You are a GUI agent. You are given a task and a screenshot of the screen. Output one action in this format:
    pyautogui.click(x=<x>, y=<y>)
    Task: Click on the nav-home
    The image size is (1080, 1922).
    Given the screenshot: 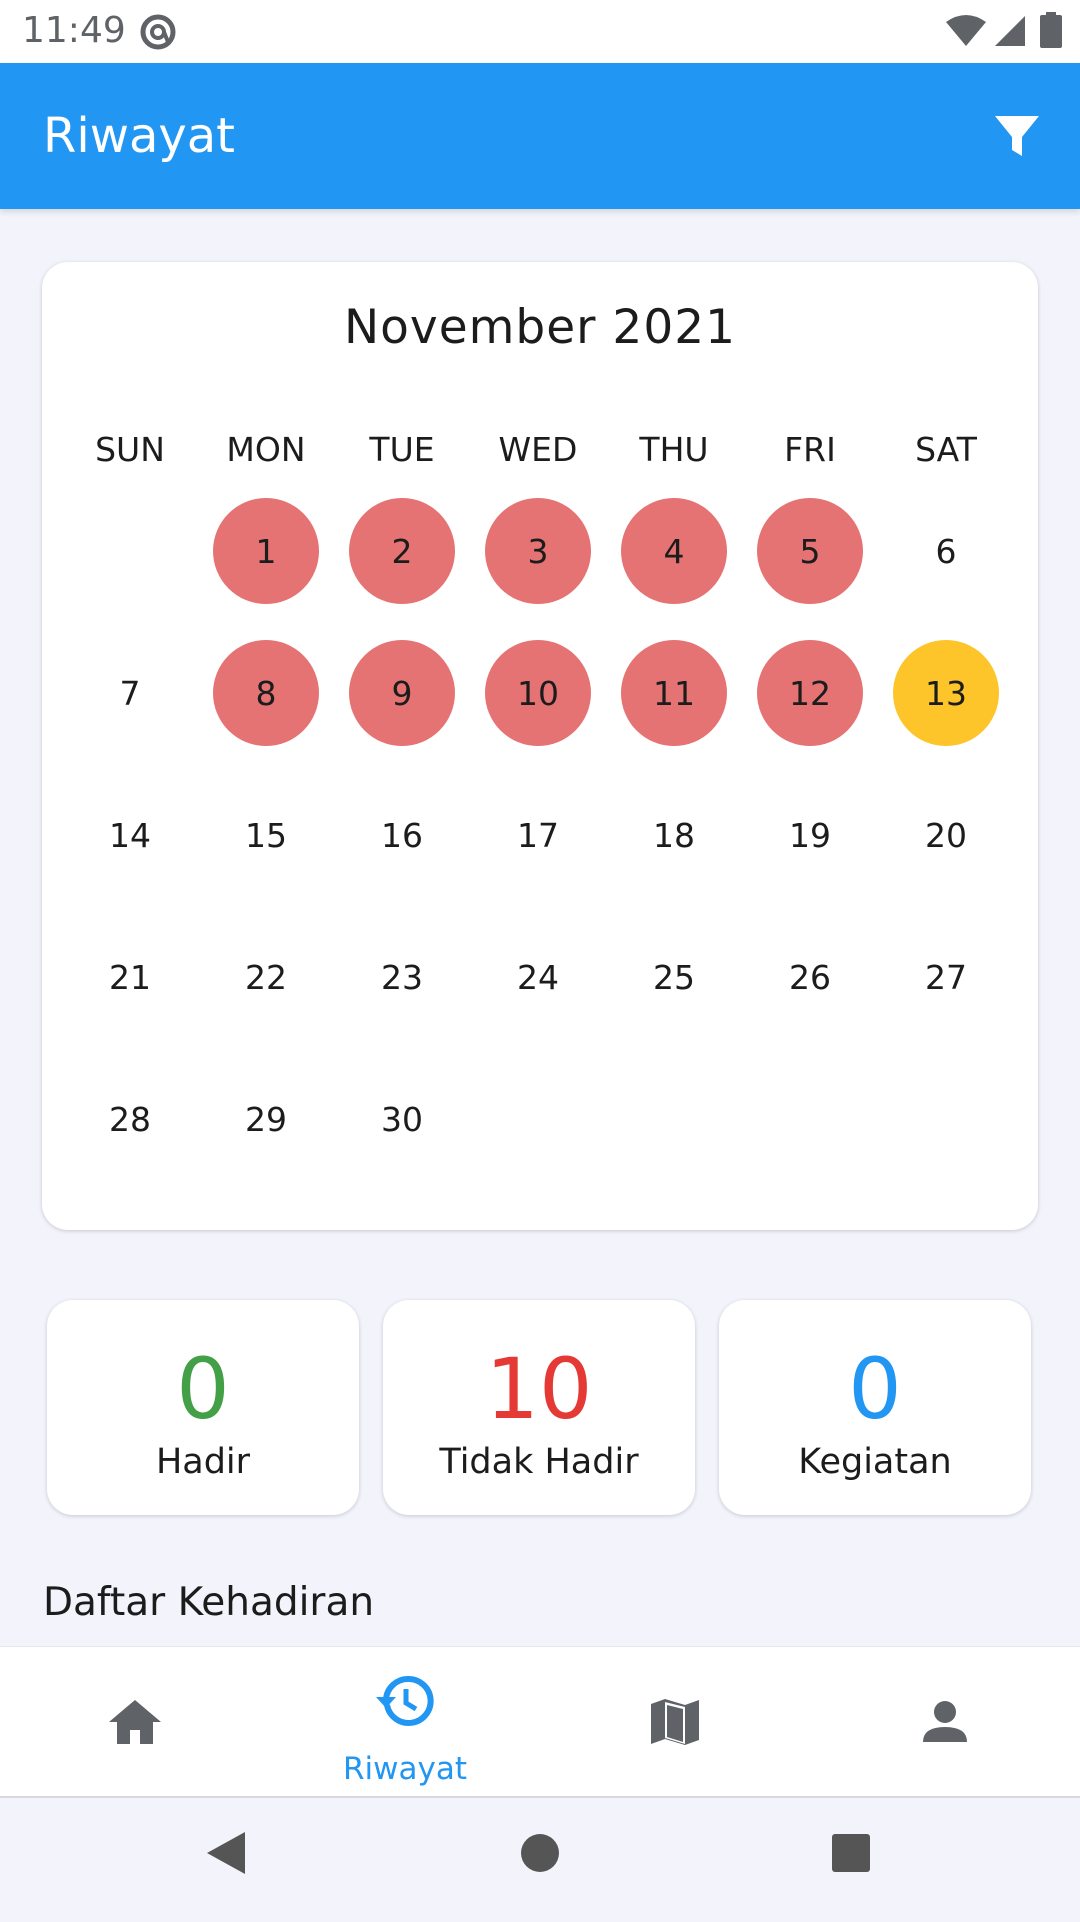 What is the action you would take?
    pyautogui.click(x=135, y=1722)
    